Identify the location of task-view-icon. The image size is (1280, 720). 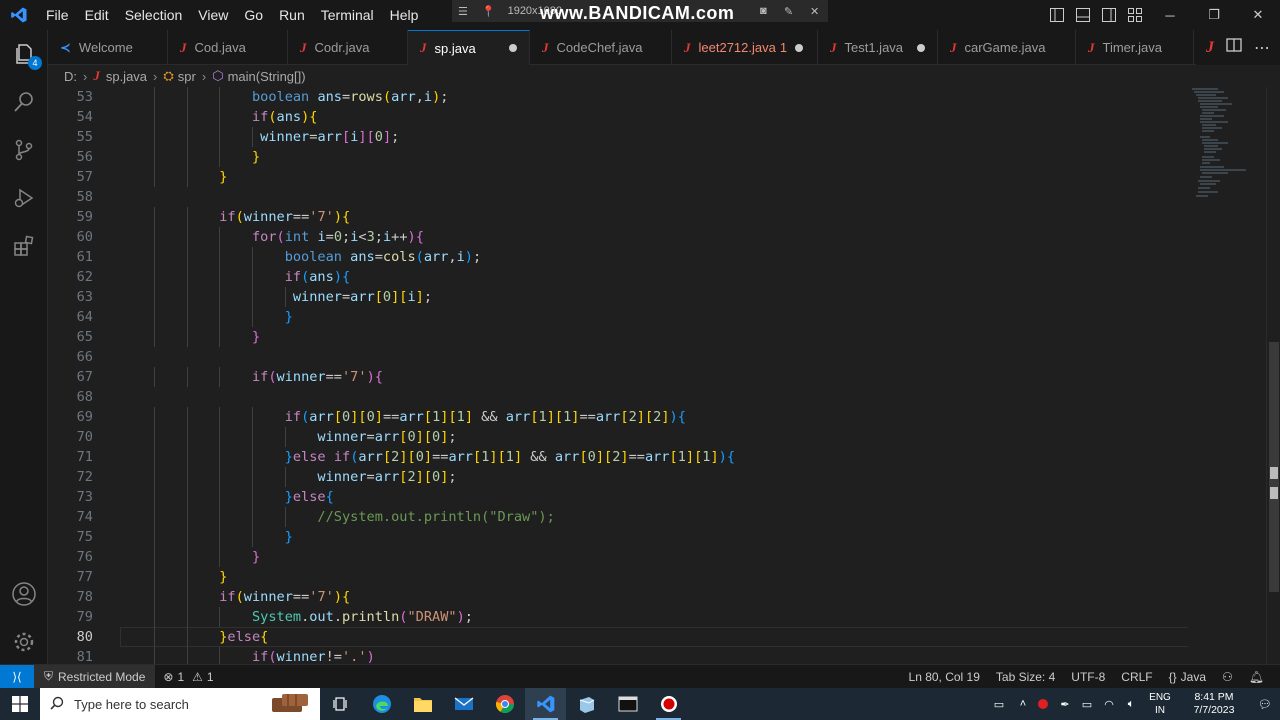
(340, 704).